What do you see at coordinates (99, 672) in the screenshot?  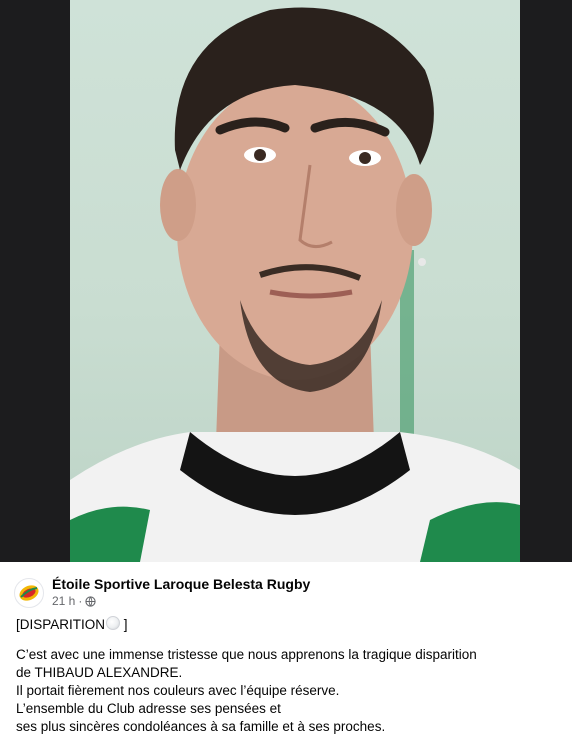 I see `post-line: de THIBAUD ALEXANDRE.` at bounding box center [99, 672].